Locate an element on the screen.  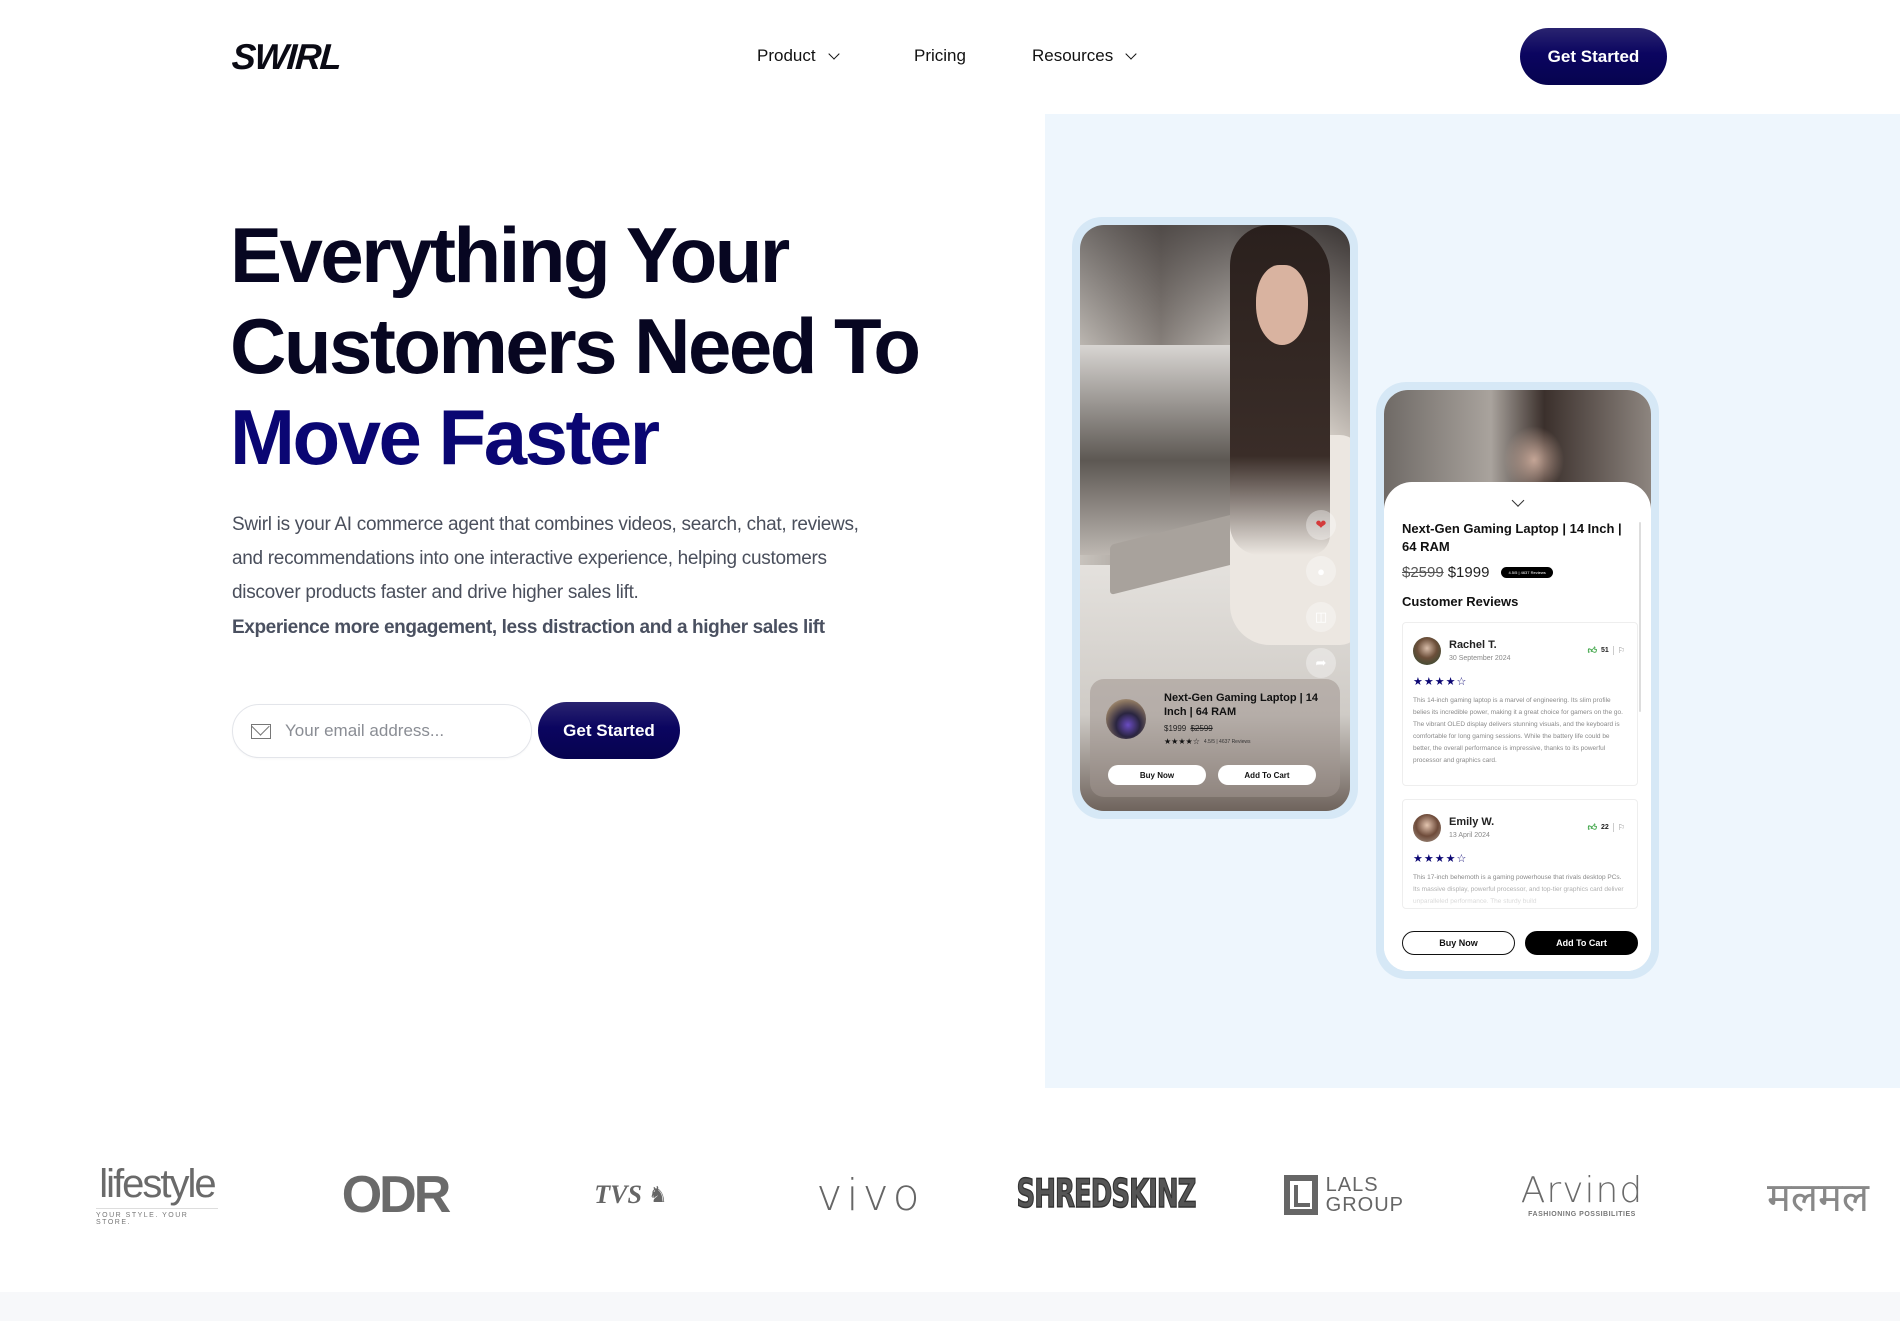
review-votes: 👍︎ 51 ⚐ is located at coordinates (1606, 650).